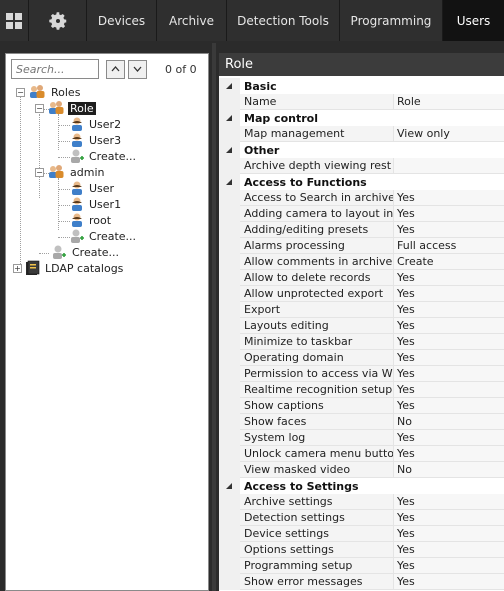 The height and width of the screenshot is (591, 504). Describe the element at coordinates (361, 86) in the screenshot. I see `property-category: Basic` at that location.